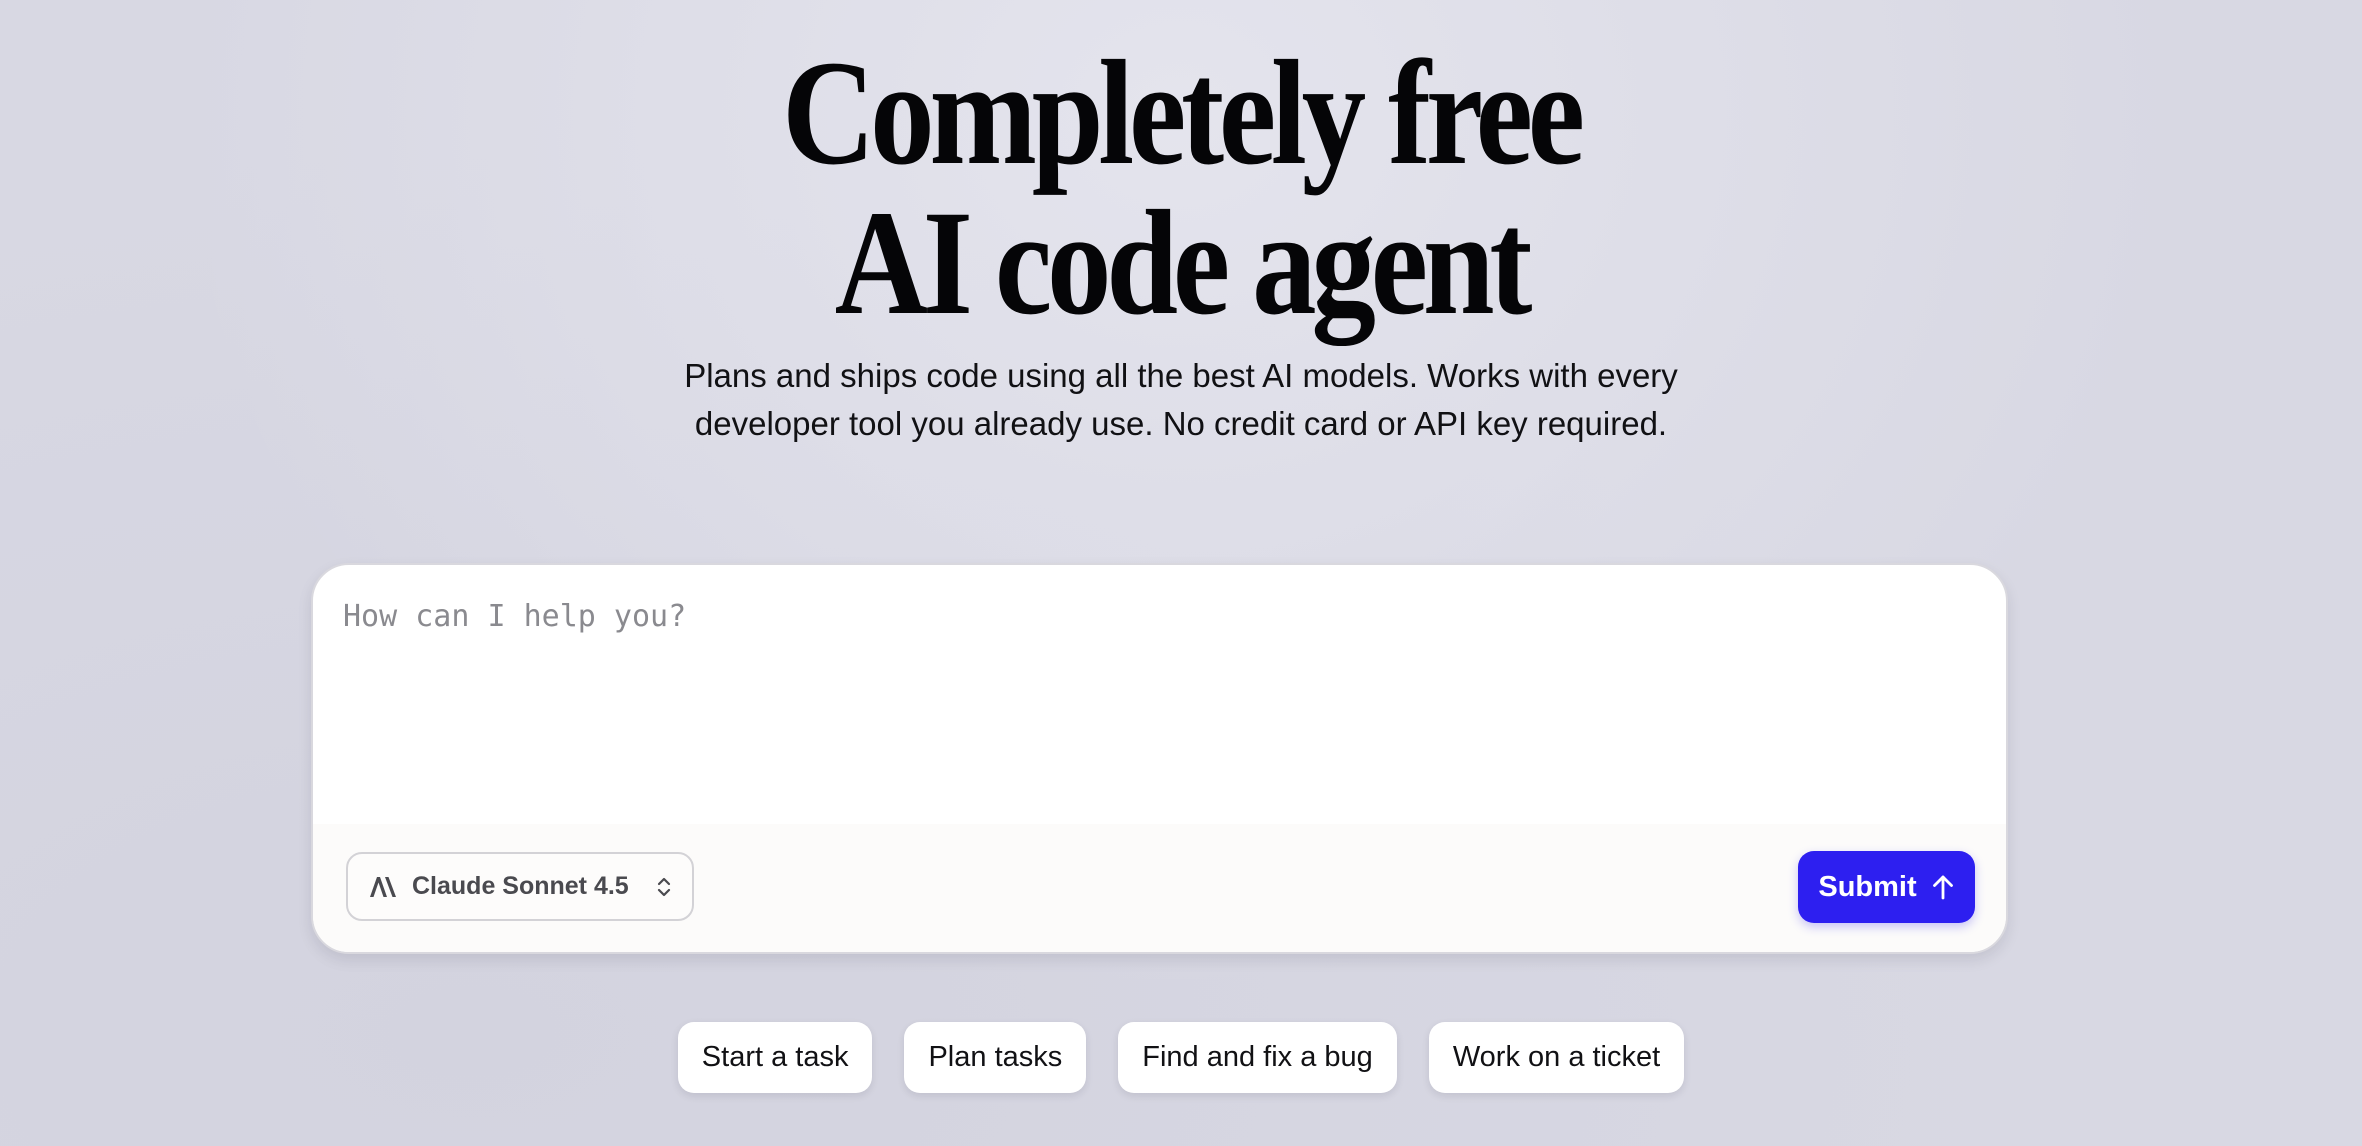 The height and width of the screenshot is (1146, 2362). Describe the element at coordinates (775, 1057) in the screenshot. I see `suggestion-start-task: Start a task` at that location.